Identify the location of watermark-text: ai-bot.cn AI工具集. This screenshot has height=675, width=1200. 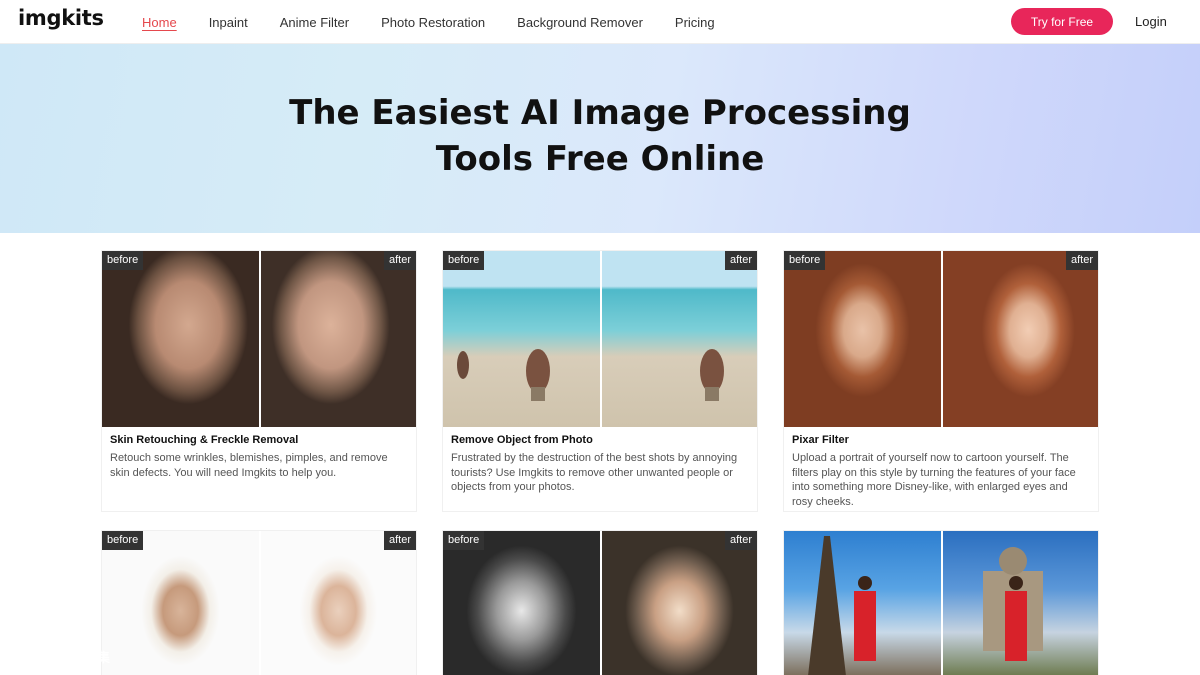
(84, 651).